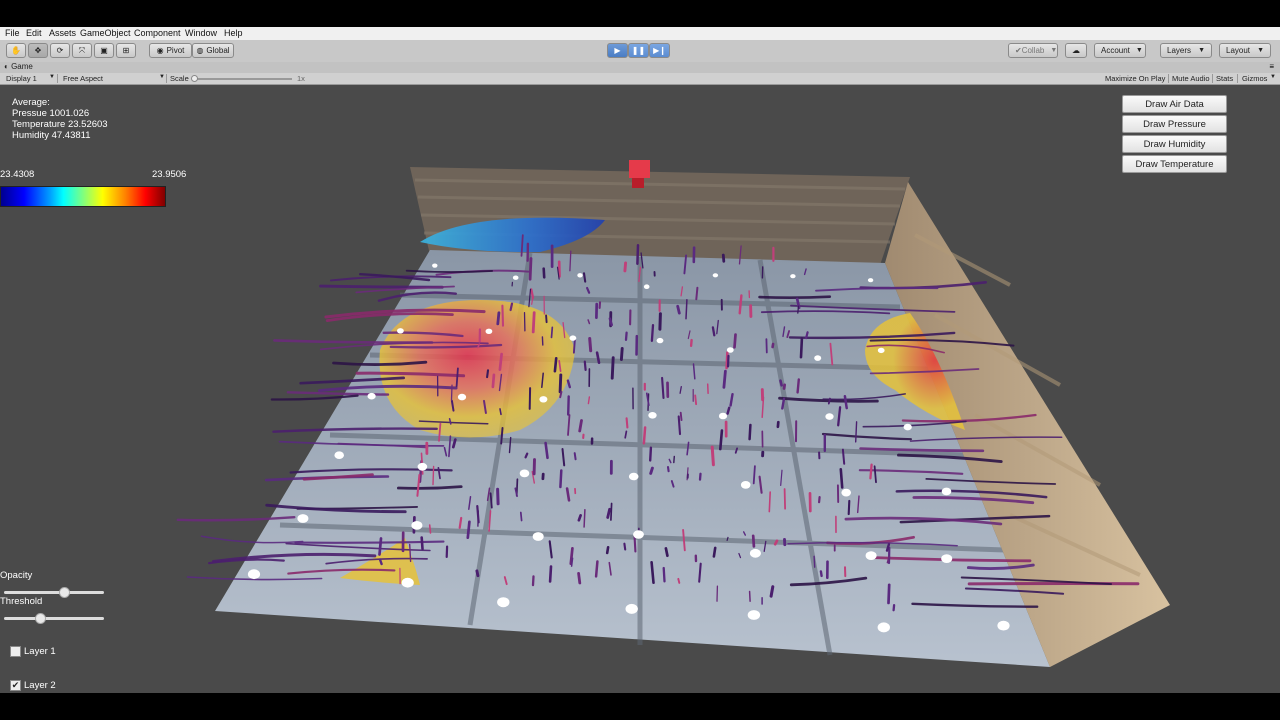 This screenshot has height=720, width=1280. What do you see at coordinates (1186, 50) in the screenshot?
I see `layers-dropdown: Layers ▼` at bounding box center [1186, 50].